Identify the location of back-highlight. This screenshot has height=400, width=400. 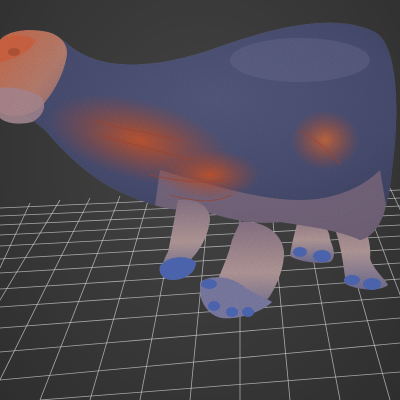
(300, 60).